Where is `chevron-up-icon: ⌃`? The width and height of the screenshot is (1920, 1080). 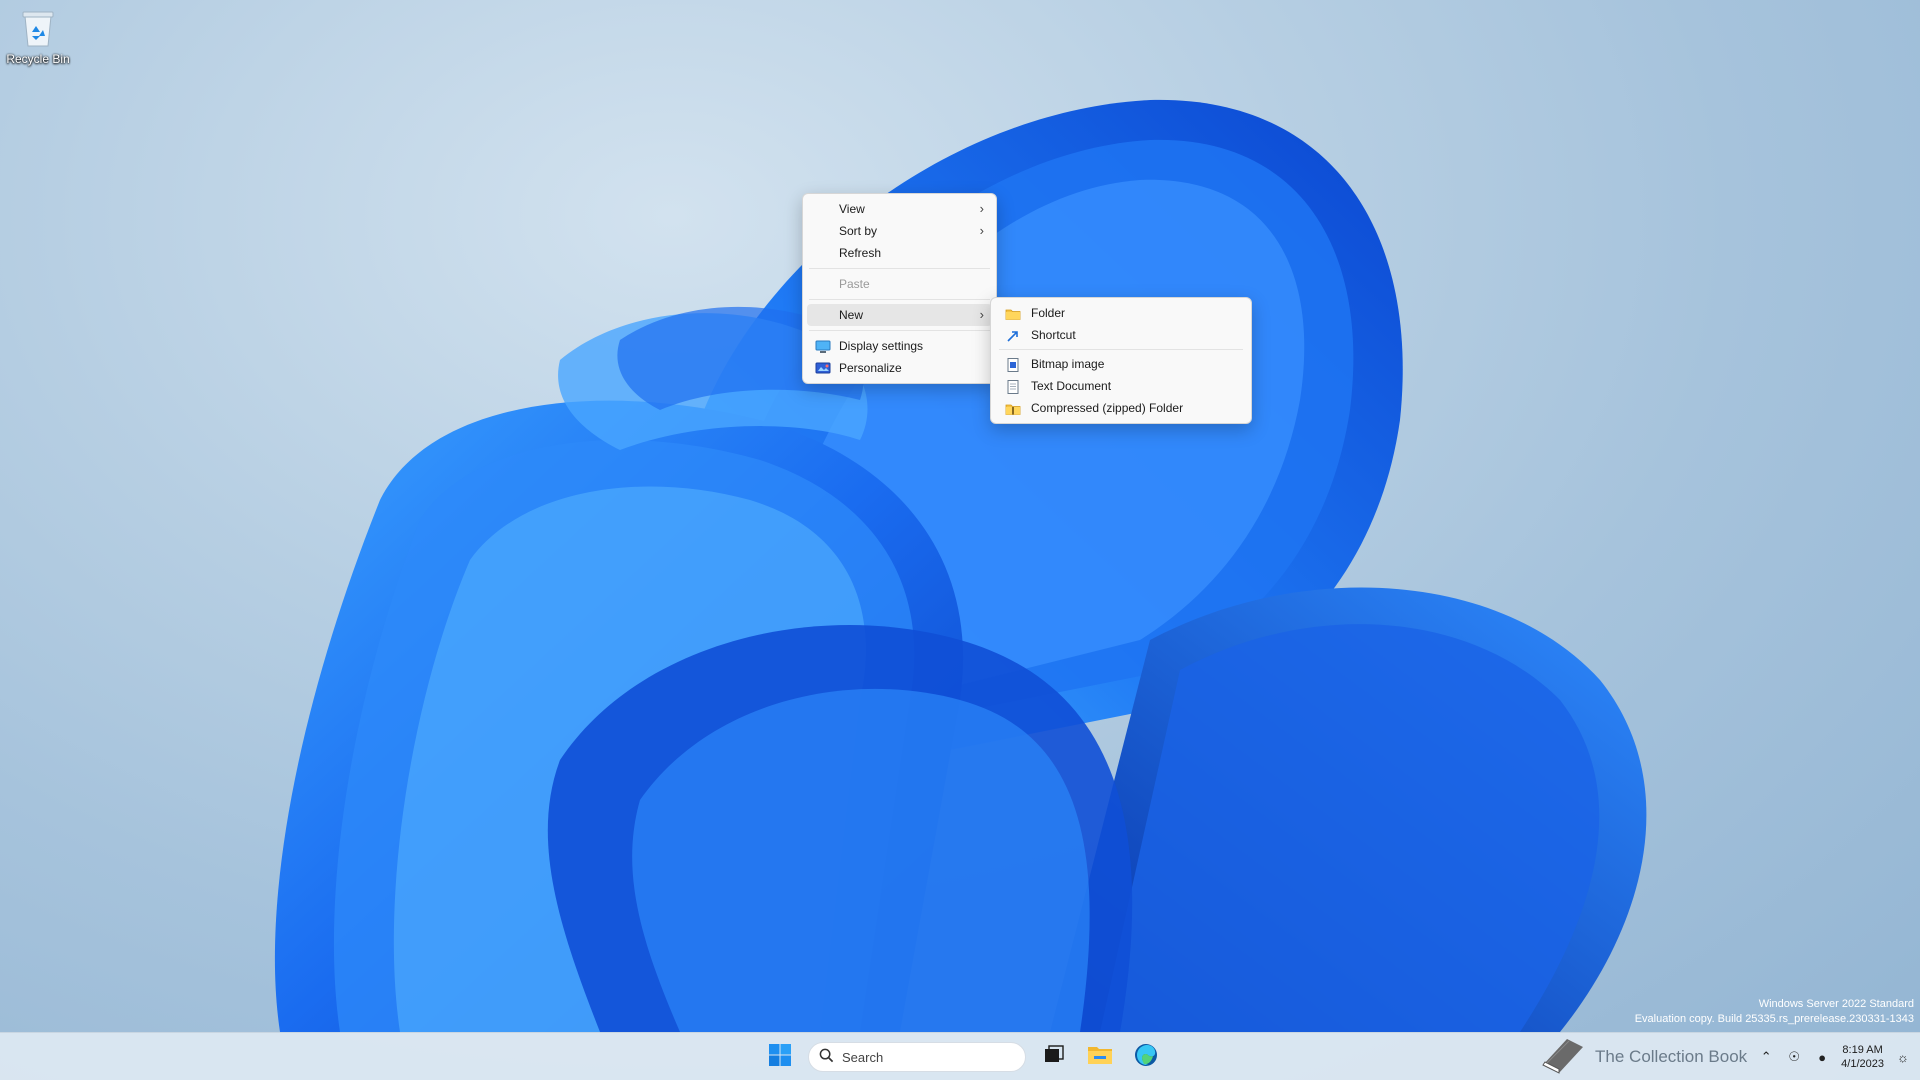
chevron-up-icon: ⌃ is located at coordinates (1766, 1057).